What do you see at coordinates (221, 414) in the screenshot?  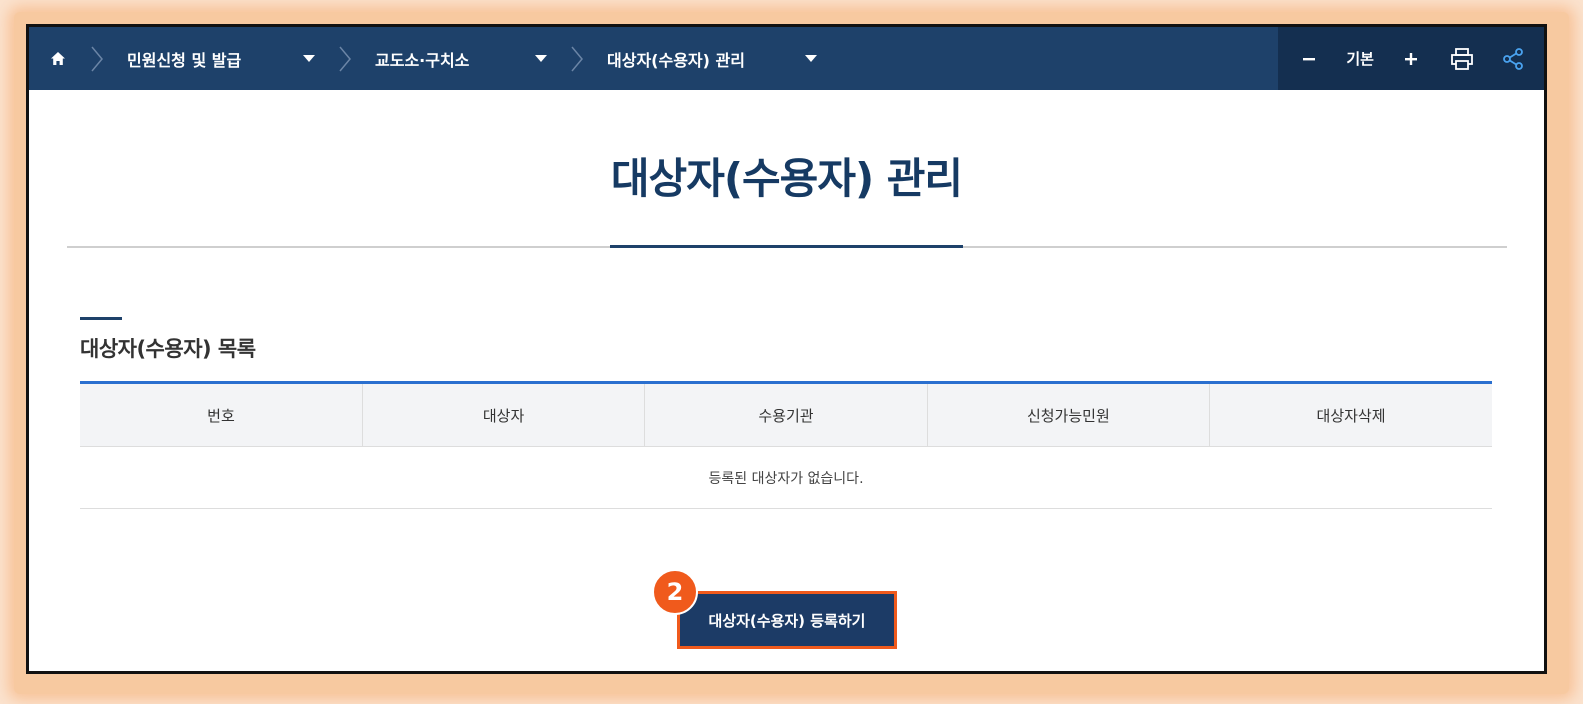 I see `column-header-number: 번호` at bounding box center [221, 414].